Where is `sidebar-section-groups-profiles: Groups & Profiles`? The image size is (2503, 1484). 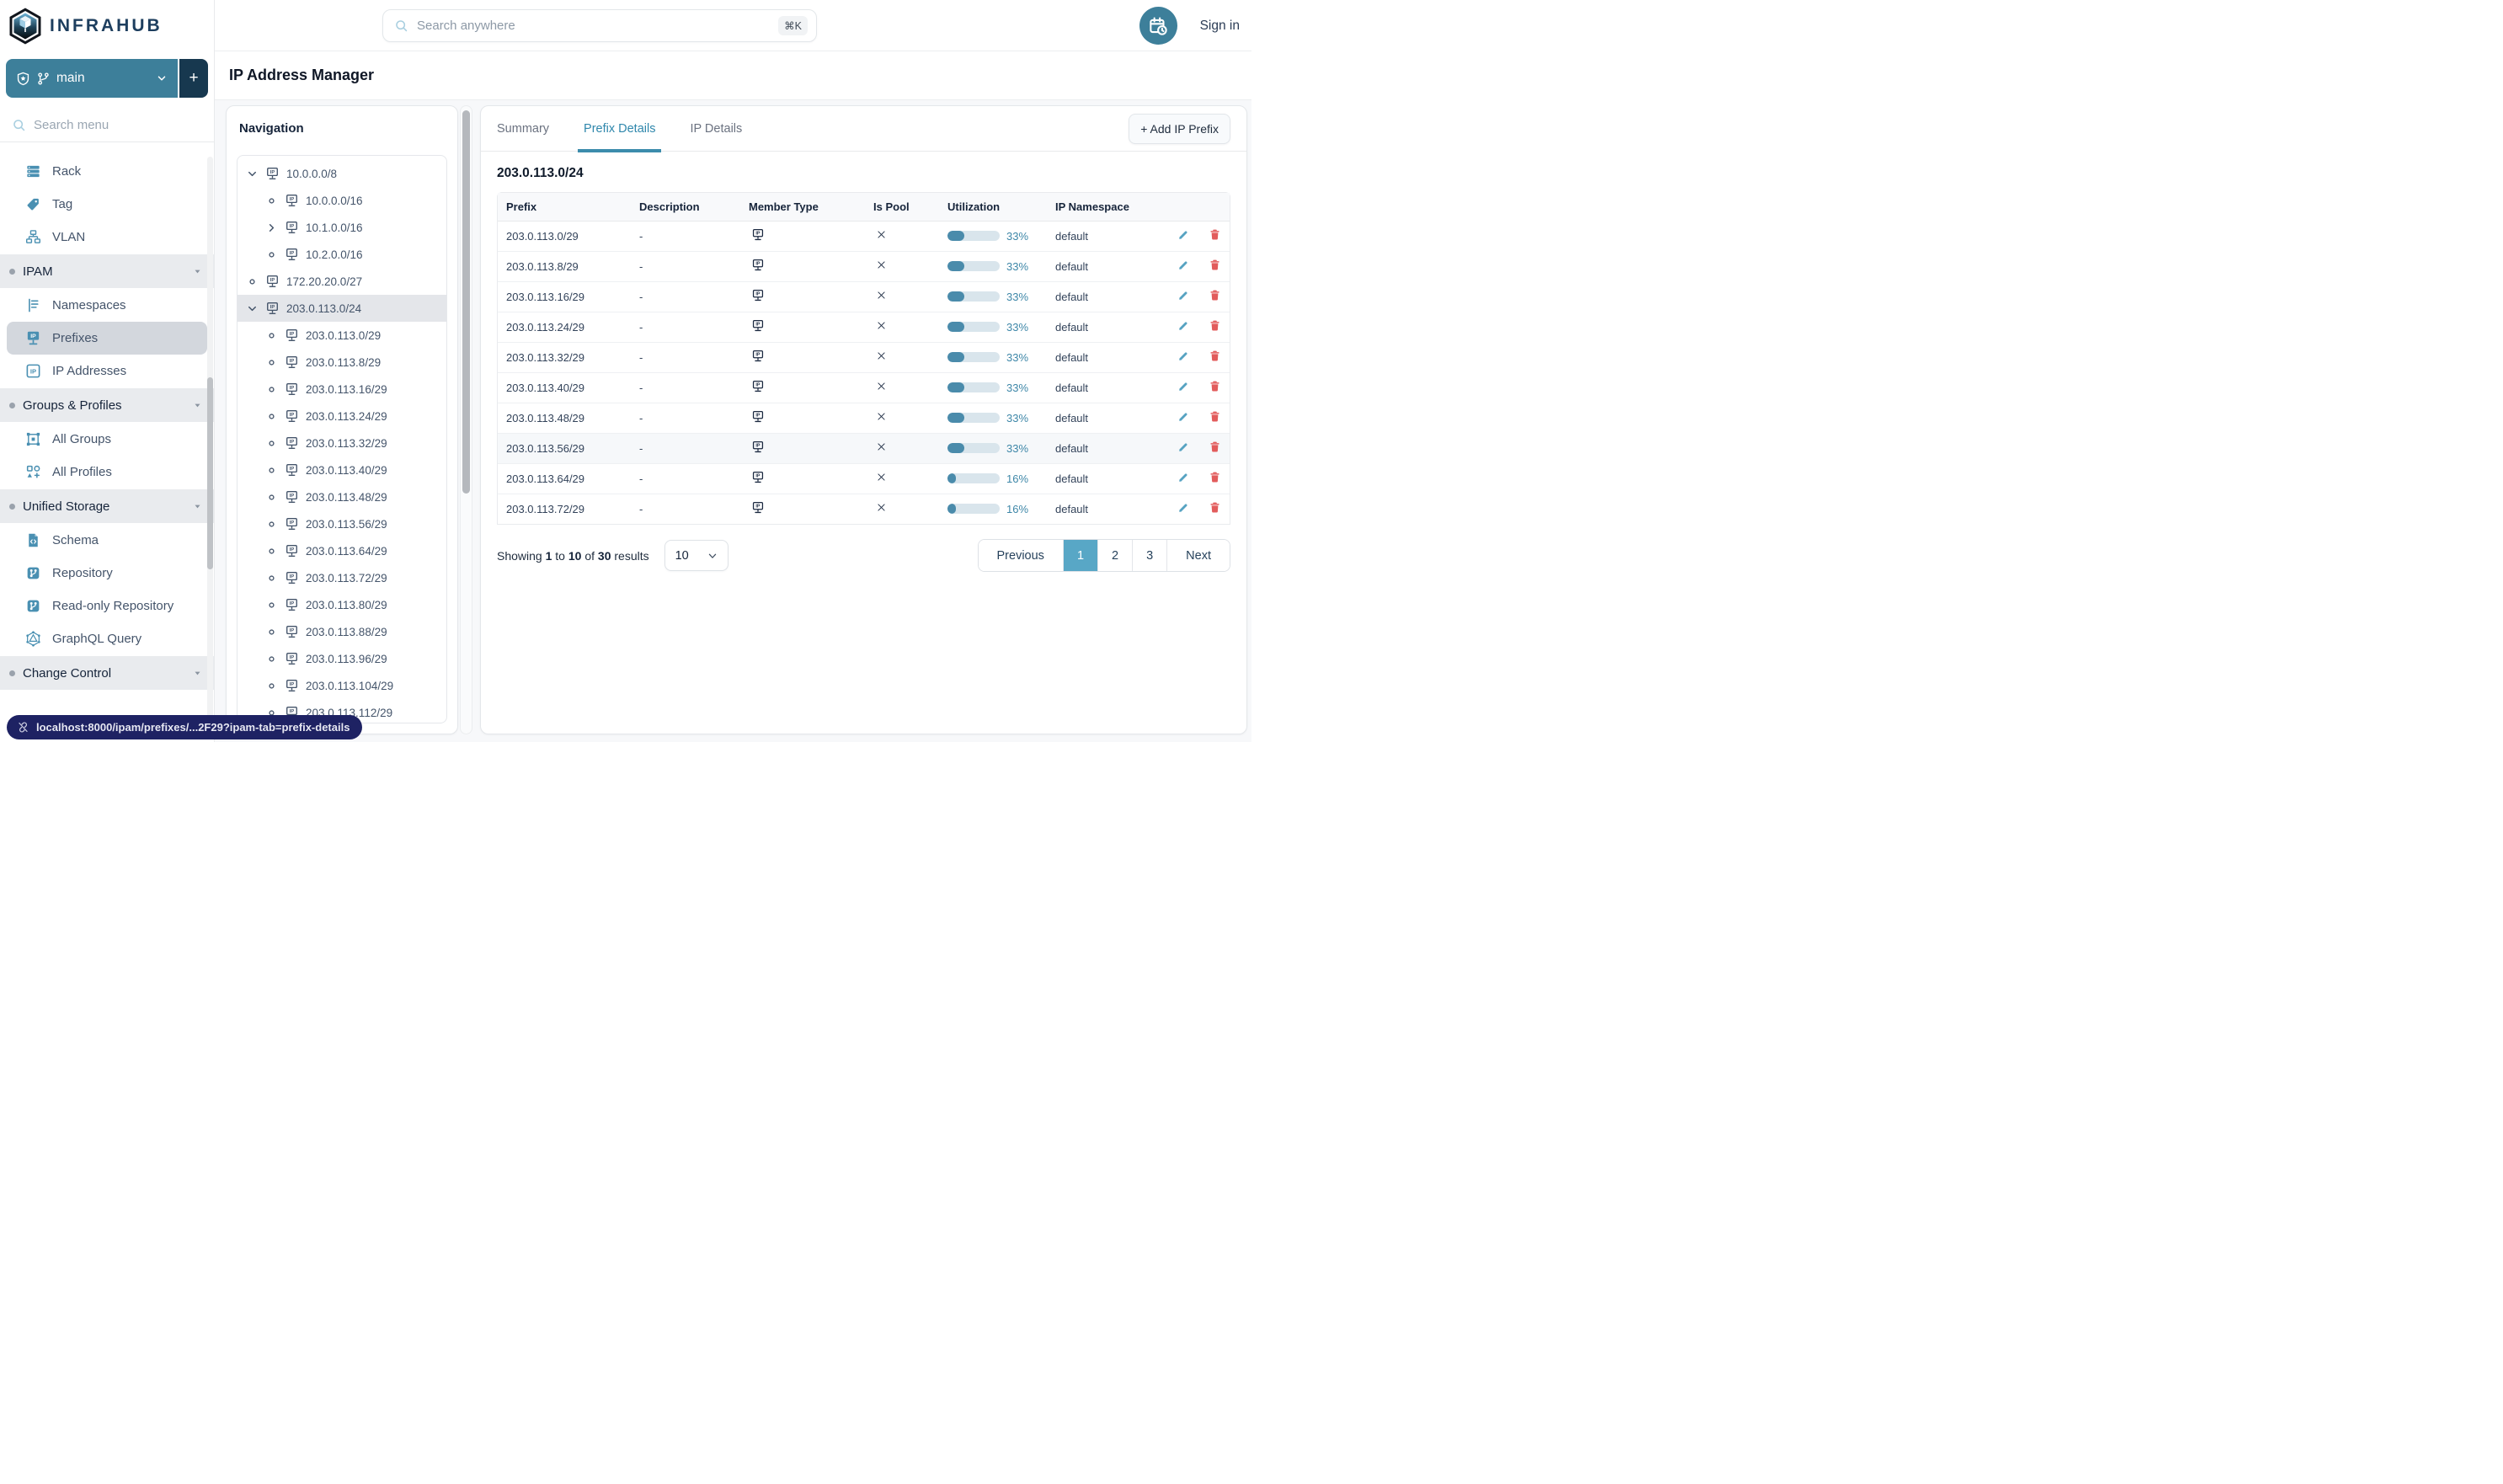
sidebar-section-groups-profiles: Groups & Profiles is located at coordinates (107, 405).